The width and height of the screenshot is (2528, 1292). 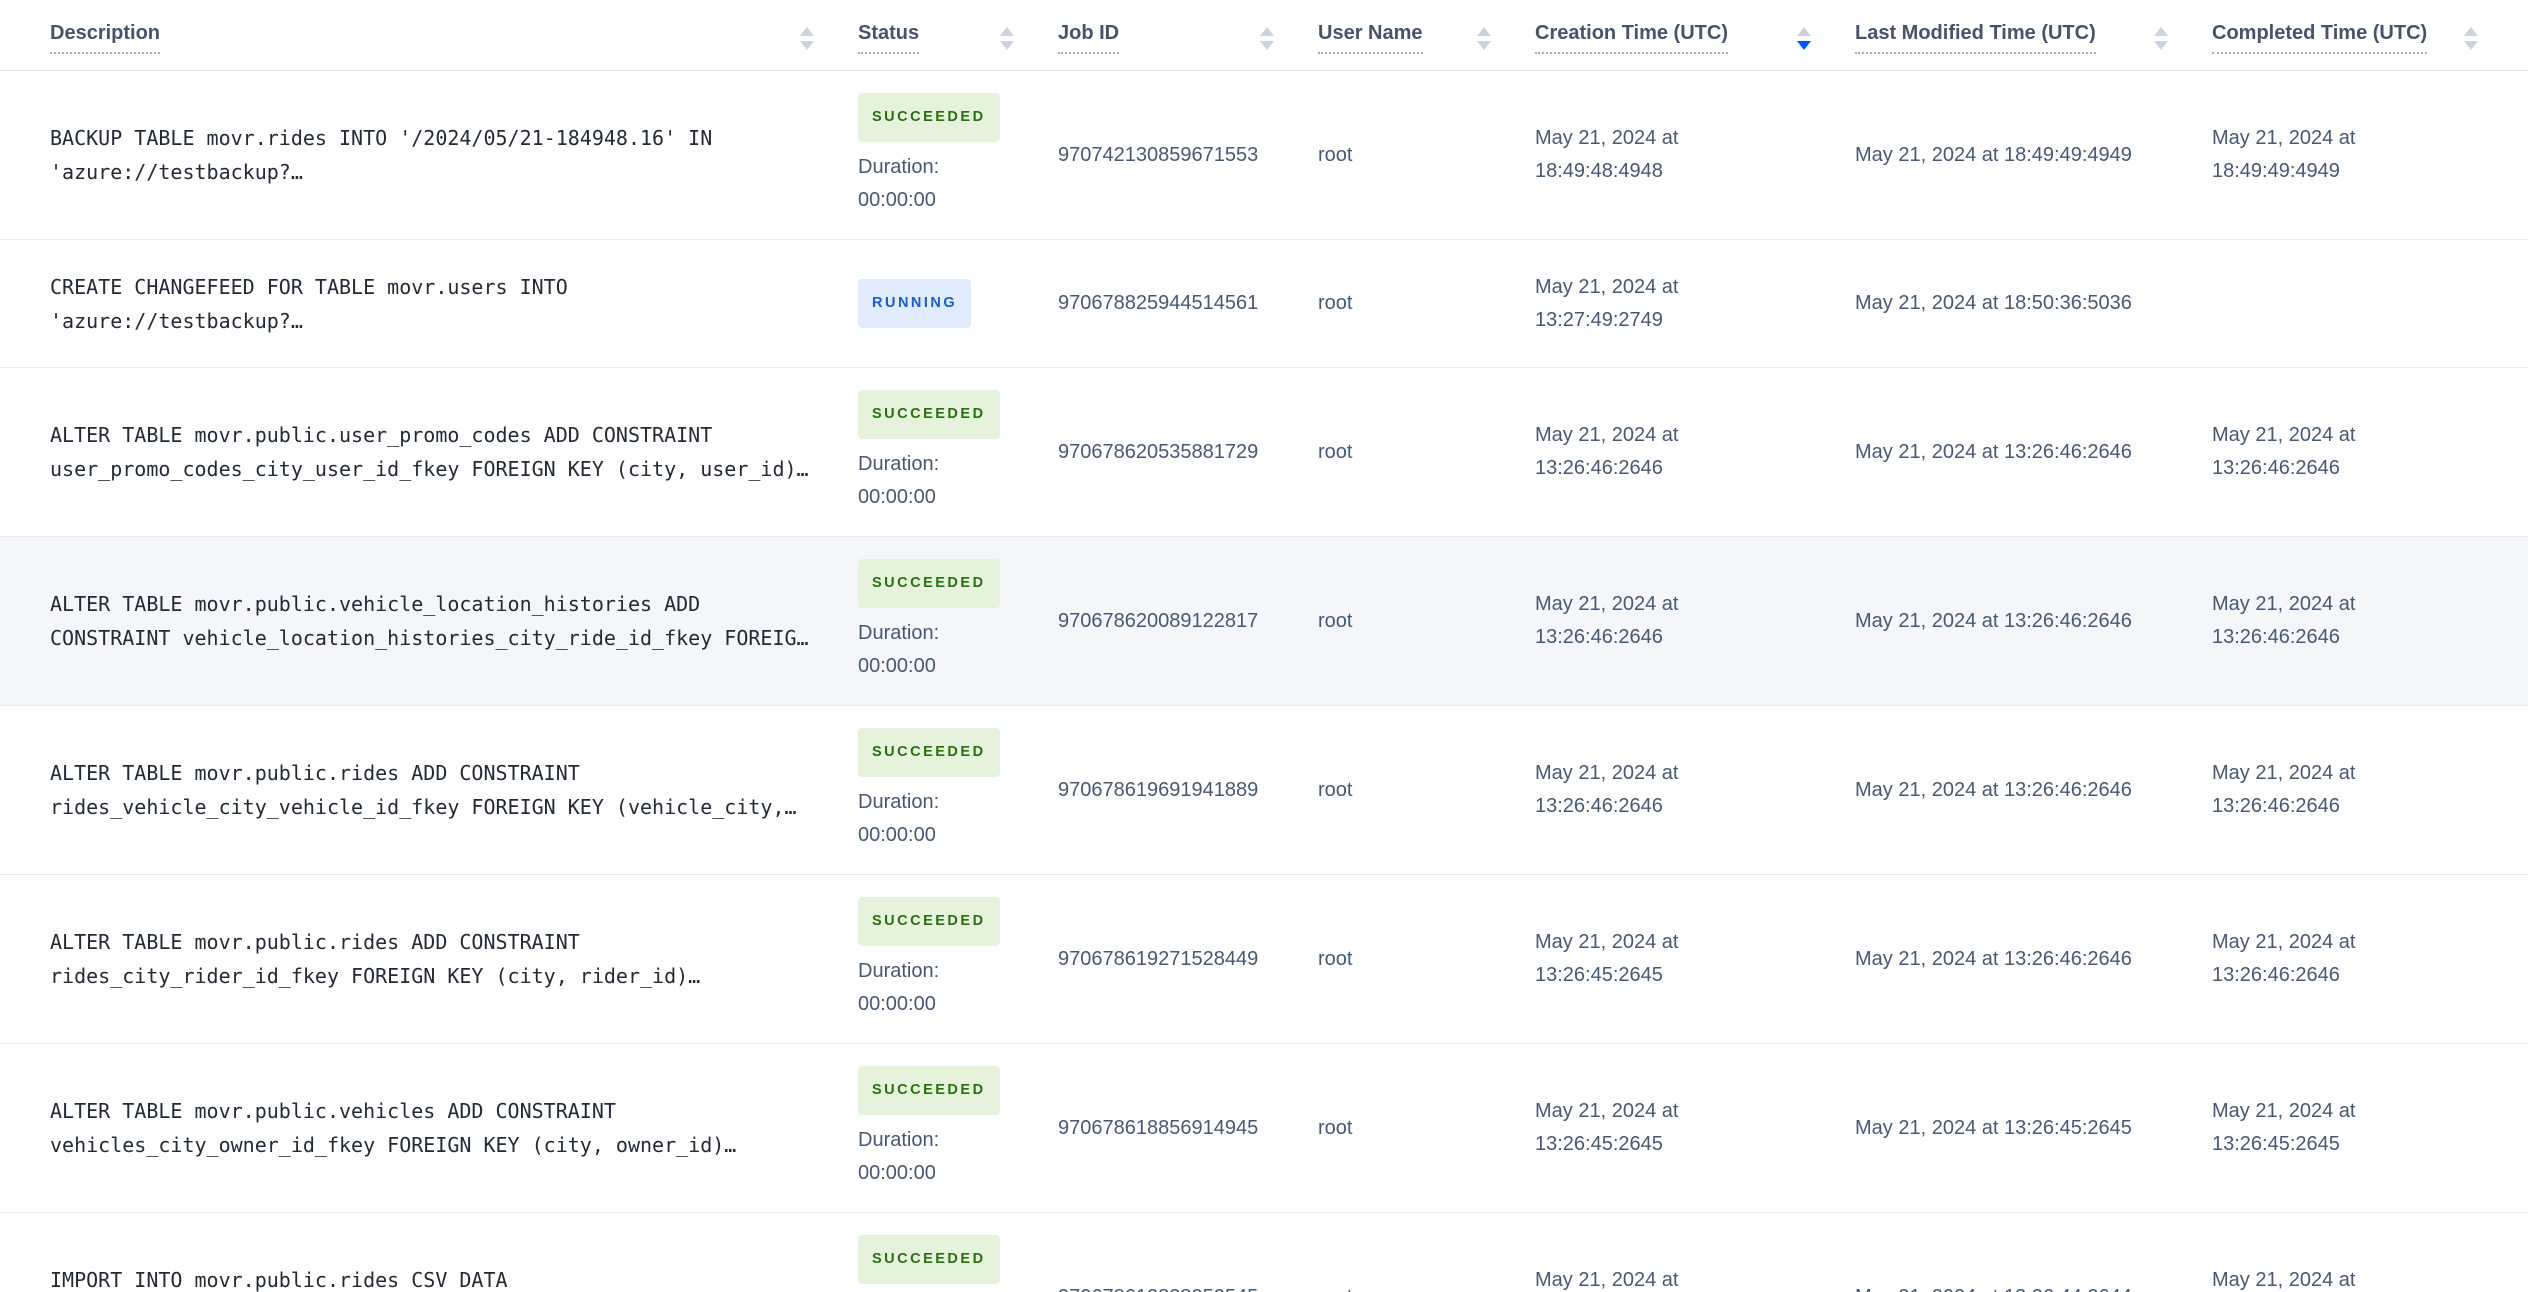 What do you see at coordinates (1089, 38) in the screenshot?
I see `column-label: Job ID` at bounding box center [1089, 38].